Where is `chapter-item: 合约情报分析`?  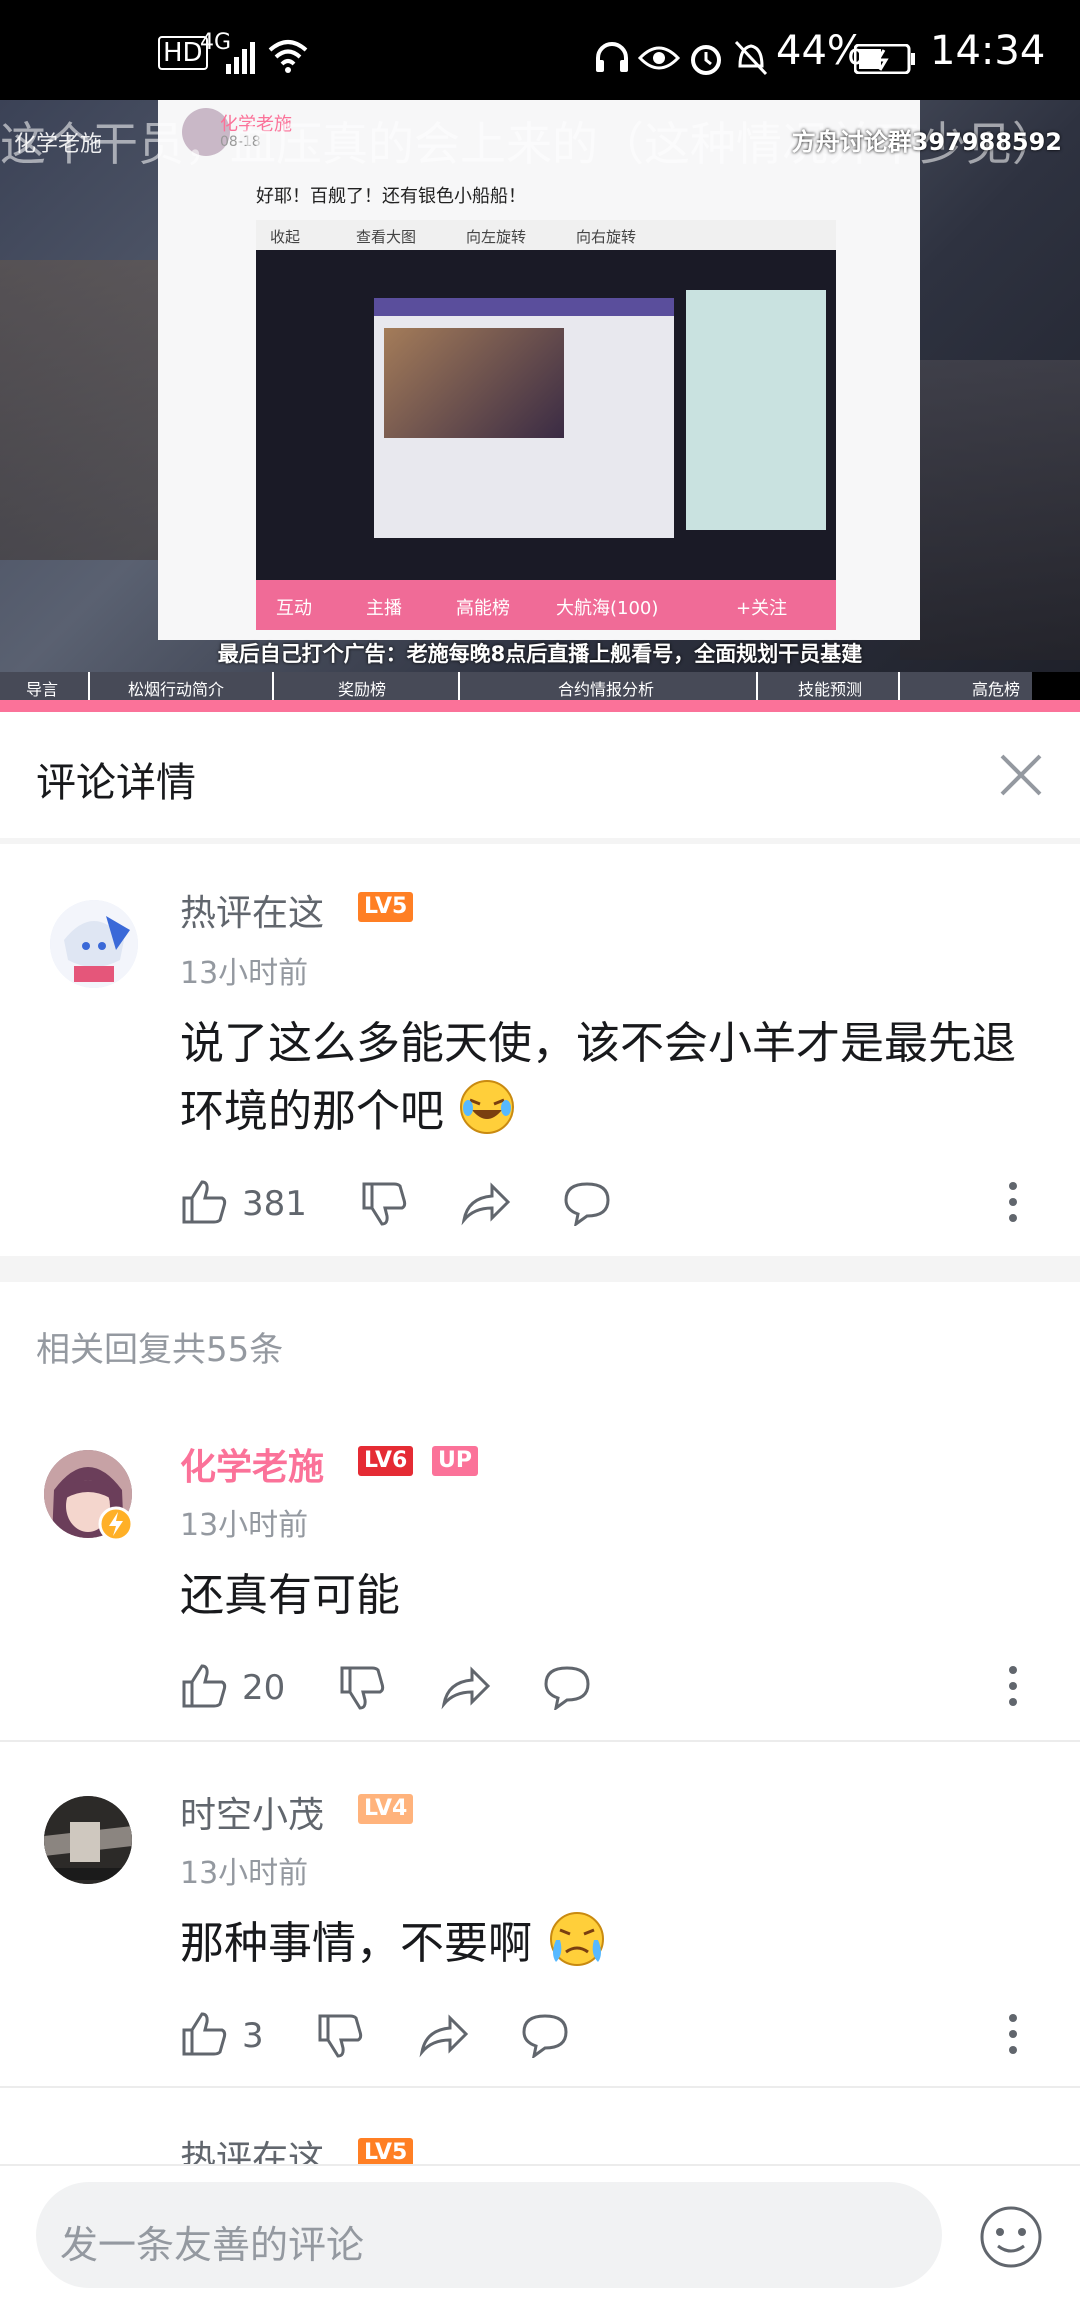
chapter-item: 合约情报分析 is located at coordinates (606, 688).